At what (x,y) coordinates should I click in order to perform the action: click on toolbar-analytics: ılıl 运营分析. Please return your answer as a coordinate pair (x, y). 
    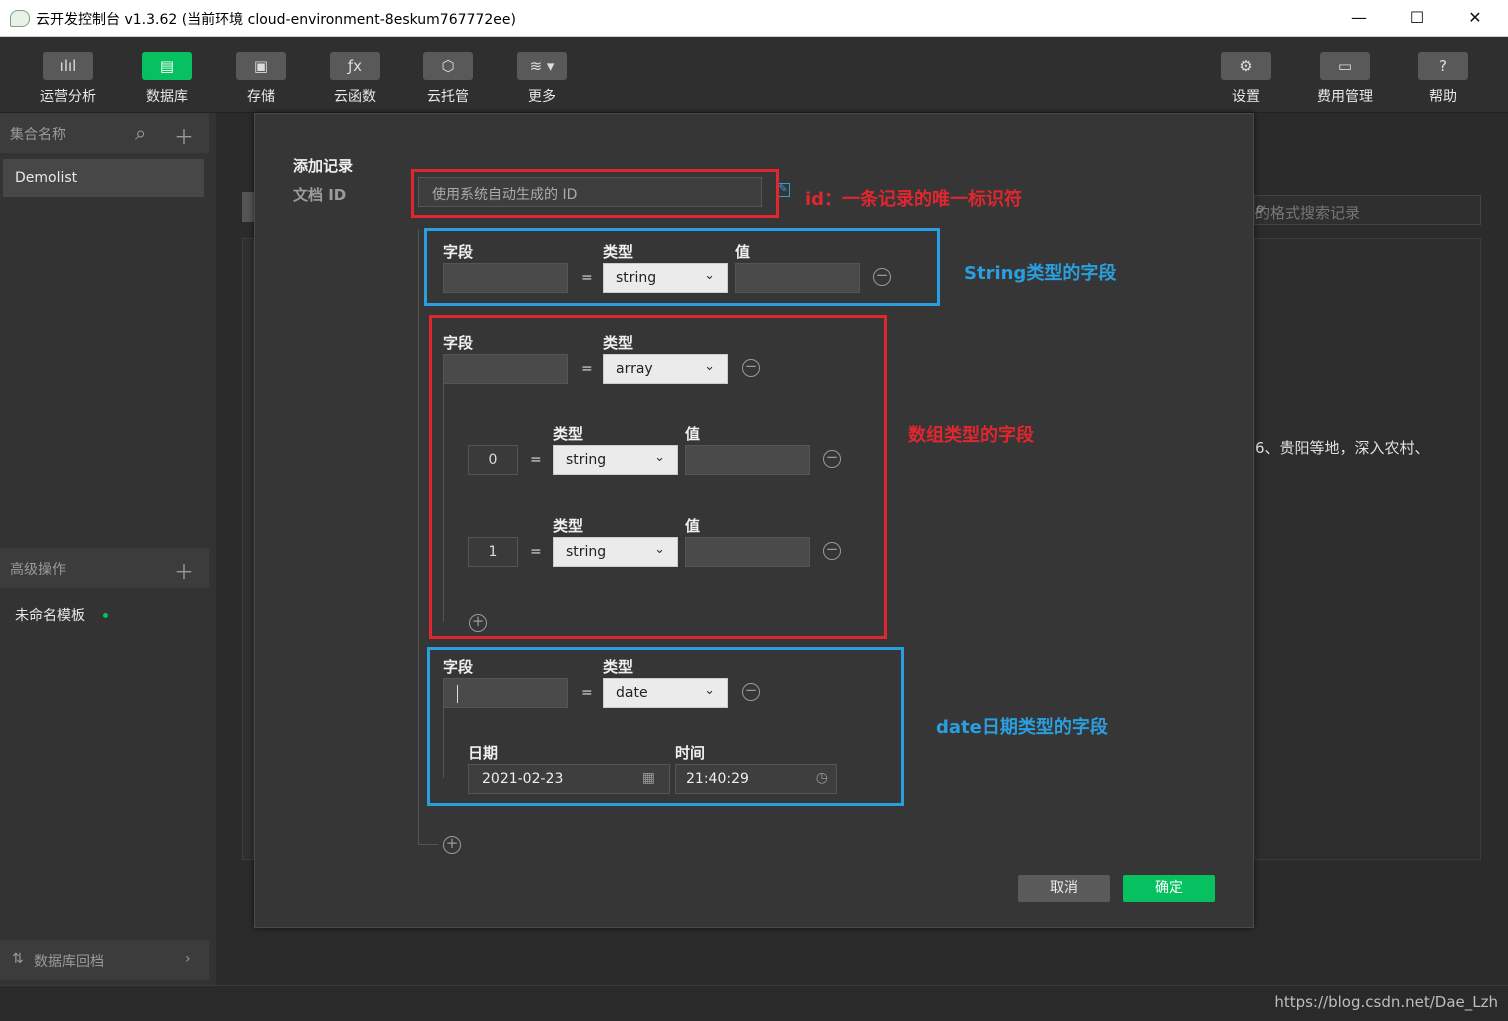
    Looking at the image, I should click on (68, 79).